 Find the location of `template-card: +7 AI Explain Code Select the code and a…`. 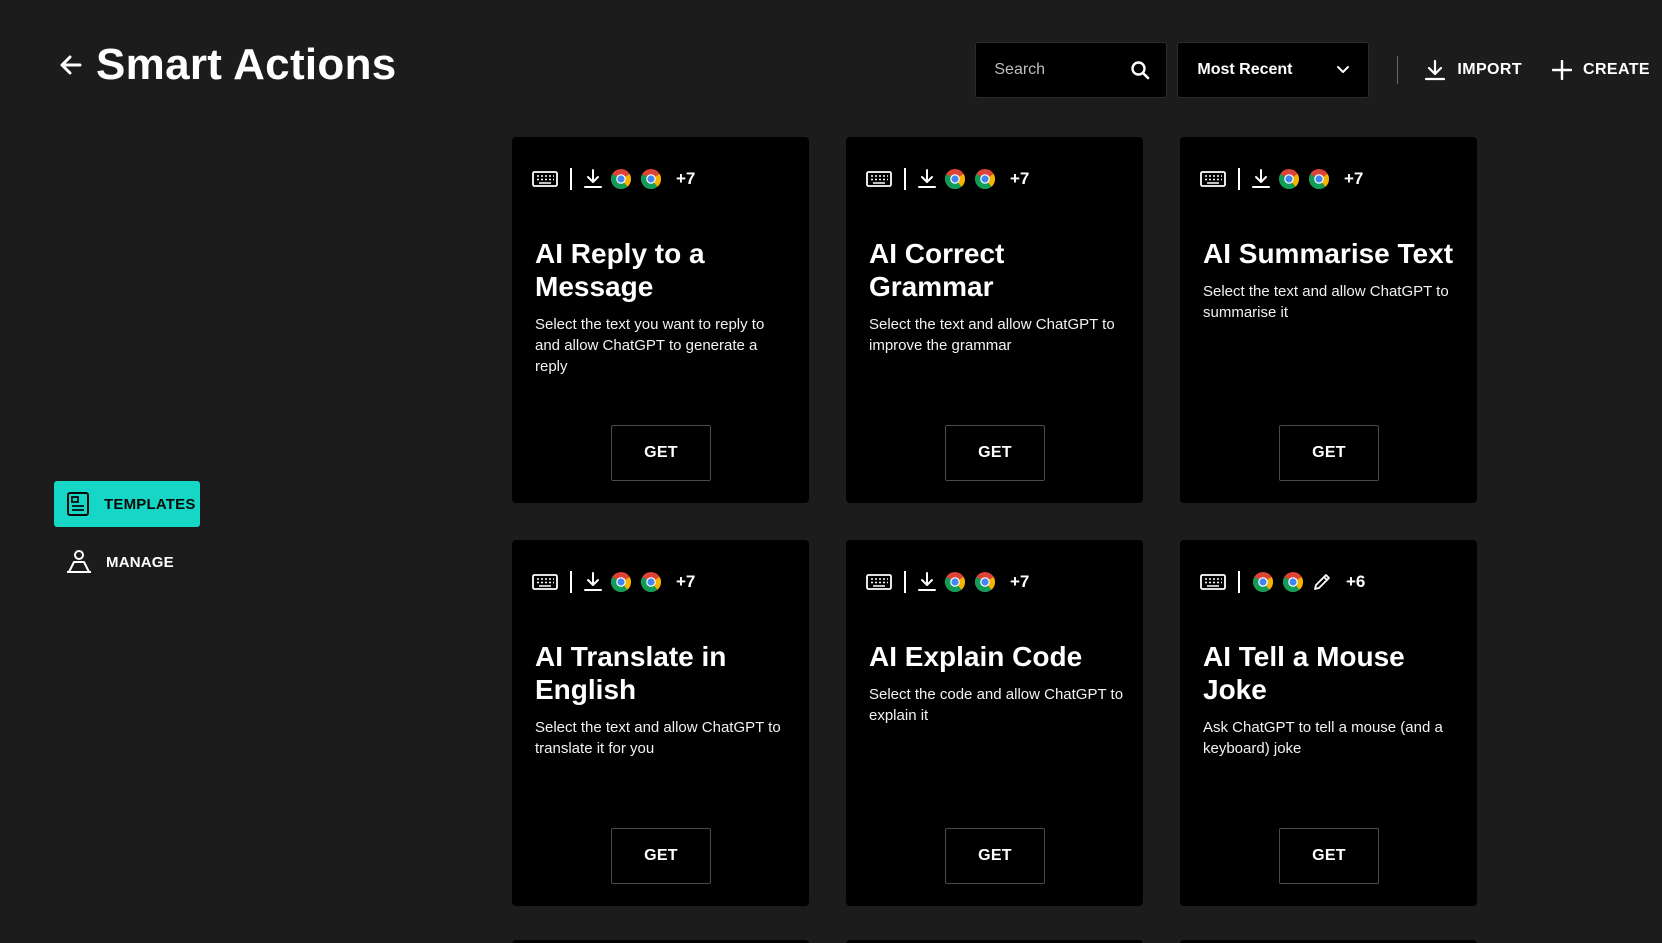

template-card: +7 AI Explain Code Select the code and a… is located at coordinates (994, 723).